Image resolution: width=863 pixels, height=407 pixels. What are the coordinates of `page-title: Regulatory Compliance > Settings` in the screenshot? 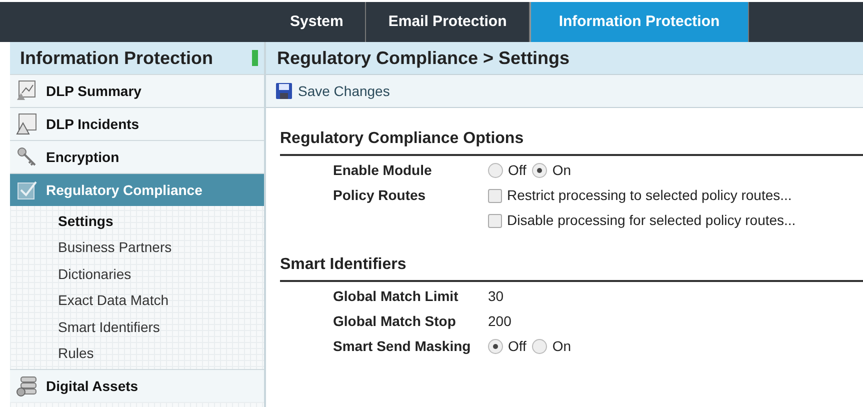 It's located at (564, 58).